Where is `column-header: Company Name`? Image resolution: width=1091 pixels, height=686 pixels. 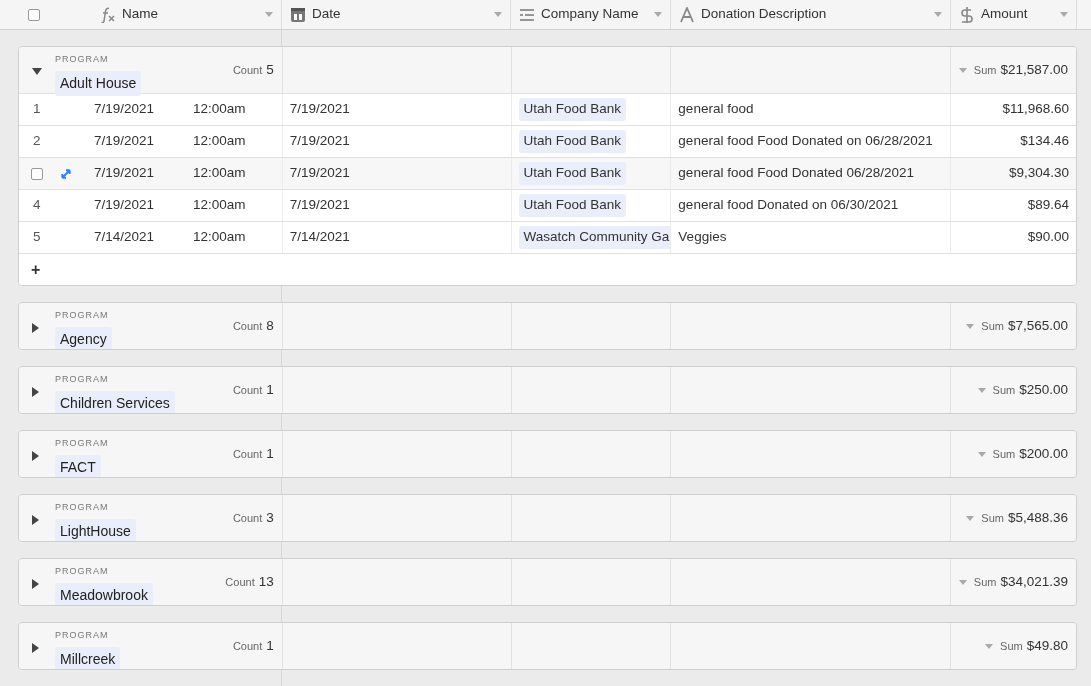 column-header: Company Name is located at coordinates (591, 14).